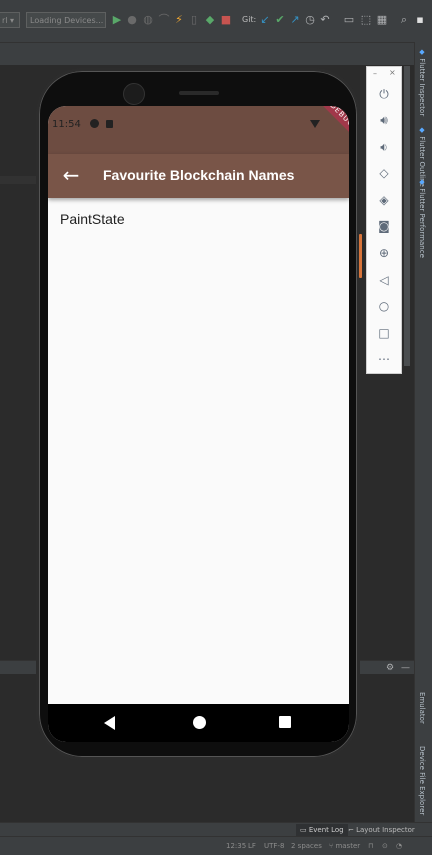 The image size is (432, 855). What do you see at coordinates (94, 123) in the screenshot?
I see `status-settings-icon` at bounding box center [94, 123].